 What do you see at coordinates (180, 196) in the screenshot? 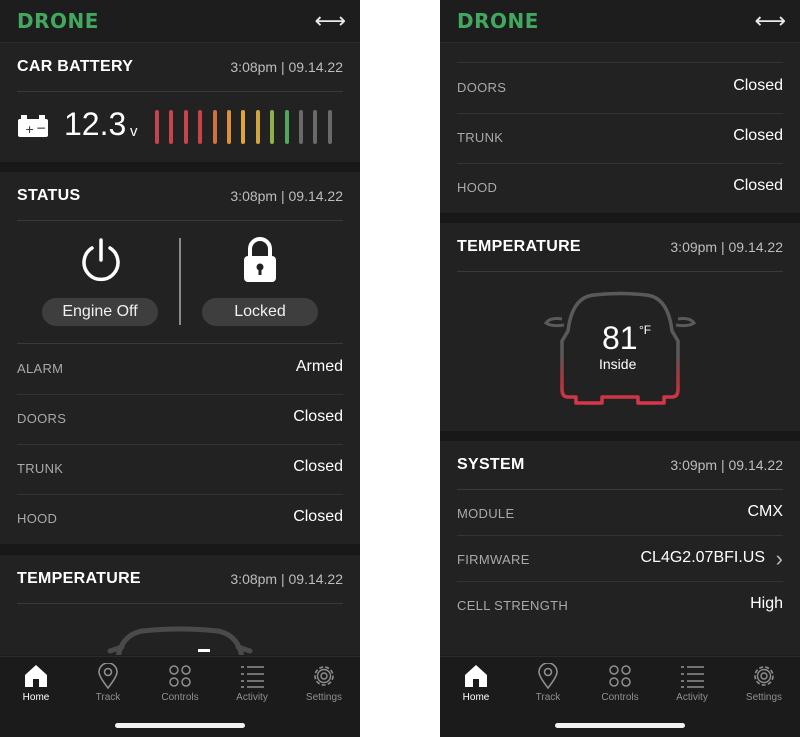
I see `card-header: STATUS 3:08pm | 09.14.22` at bounding box center [180, 196].